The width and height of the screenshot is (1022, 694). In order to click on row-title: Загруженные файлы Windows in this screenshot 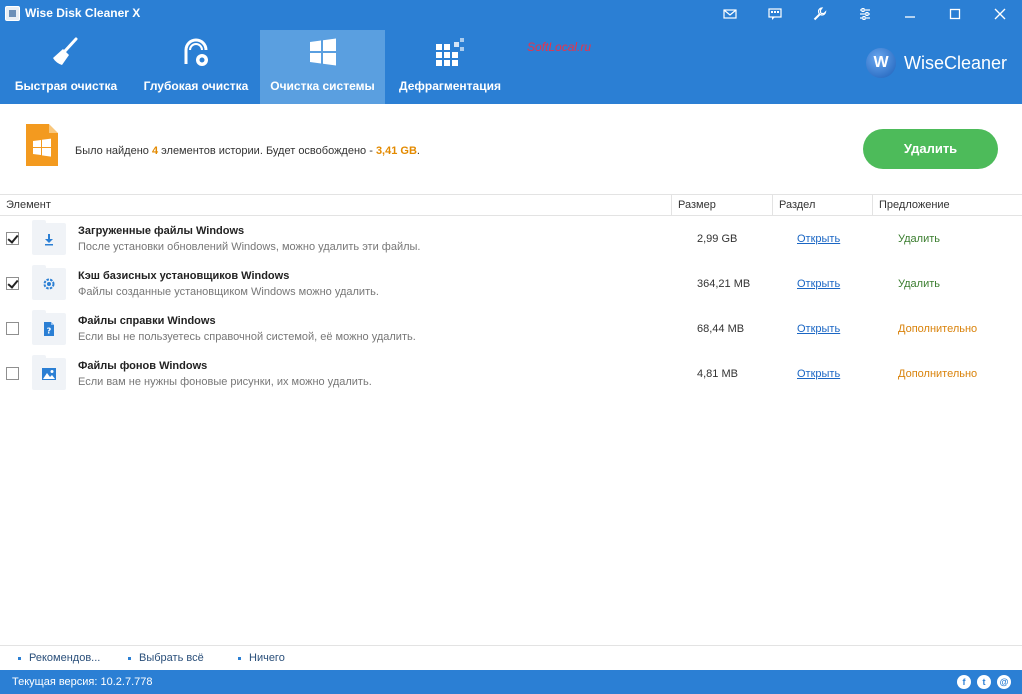, I will do `click(161, 231)`.